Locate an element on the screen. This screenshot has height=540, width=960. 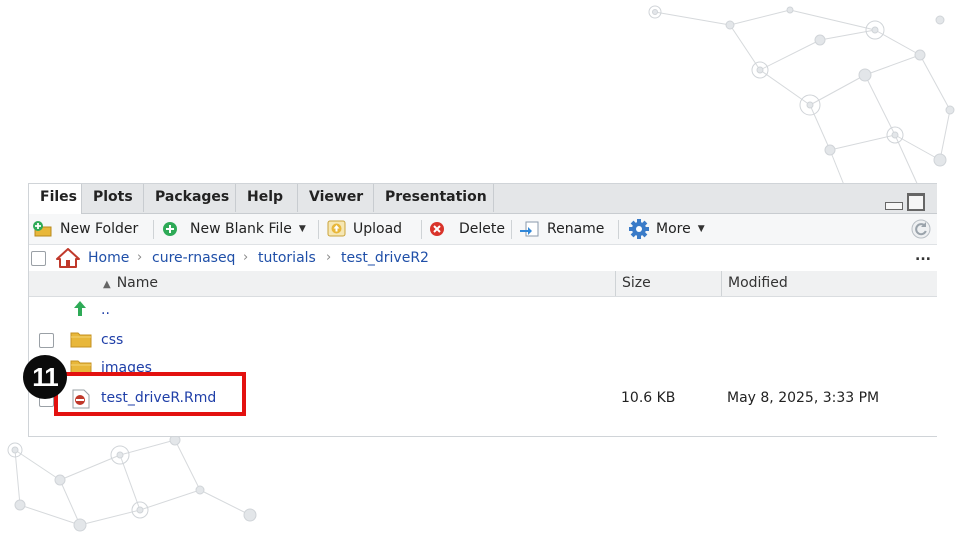
breadcrumb-tutorials: tutorials is located at coordinates (287, 258).